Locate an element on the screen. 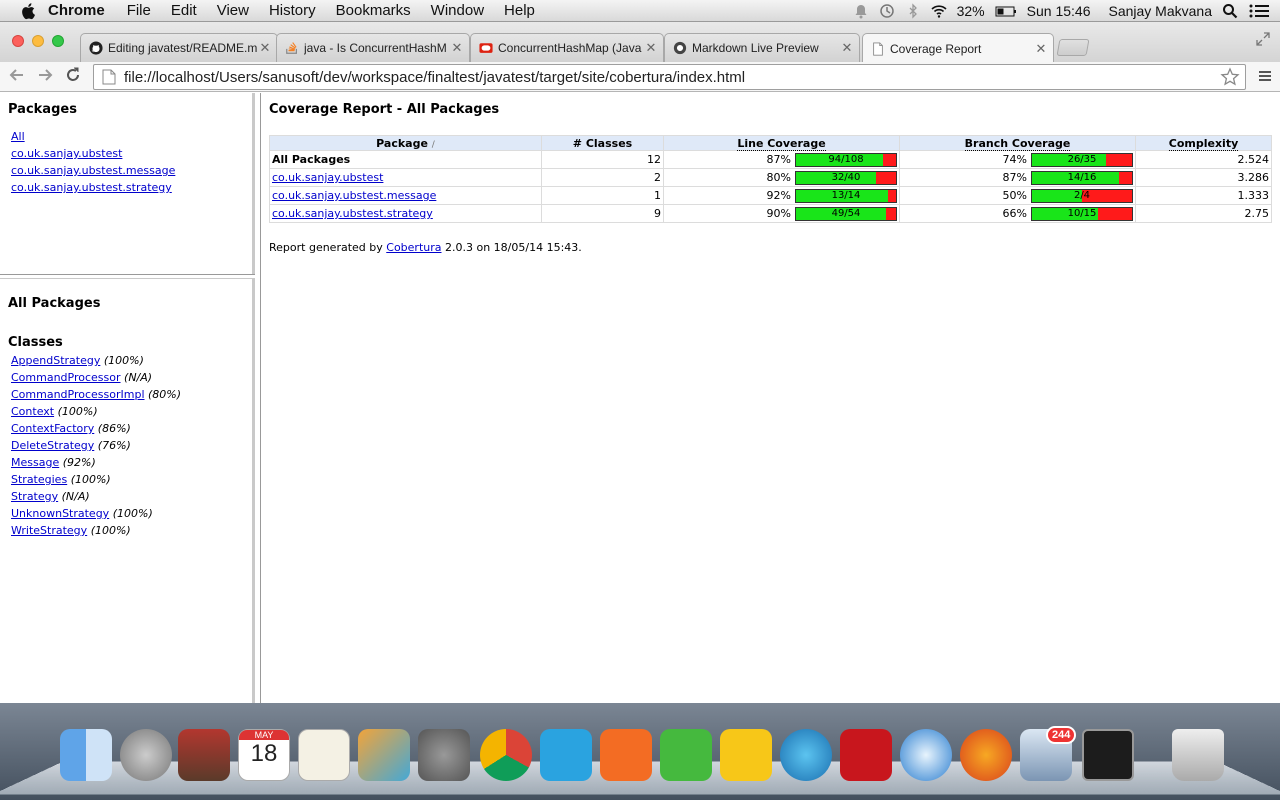  page-icon is located at coordinates (878, 48).